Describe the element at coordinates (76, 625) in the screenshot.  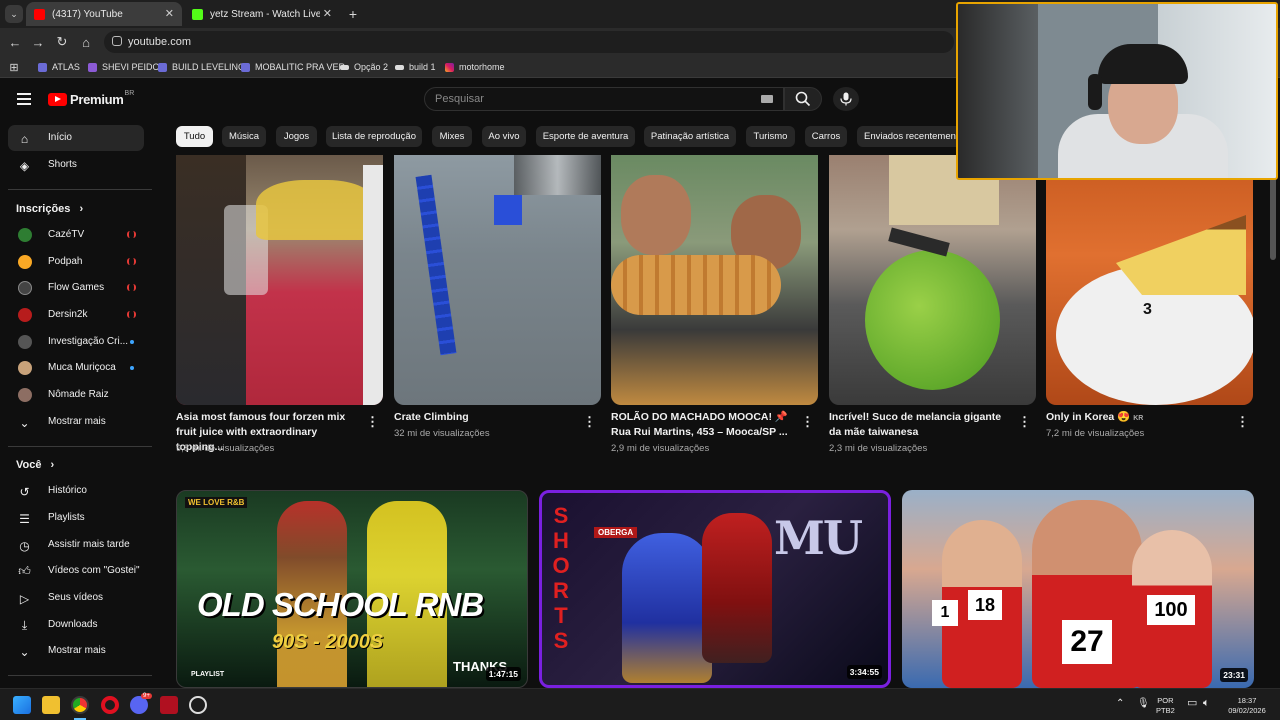
I see `sidebar-item-downloads: ⤓ Downloads` at that location.